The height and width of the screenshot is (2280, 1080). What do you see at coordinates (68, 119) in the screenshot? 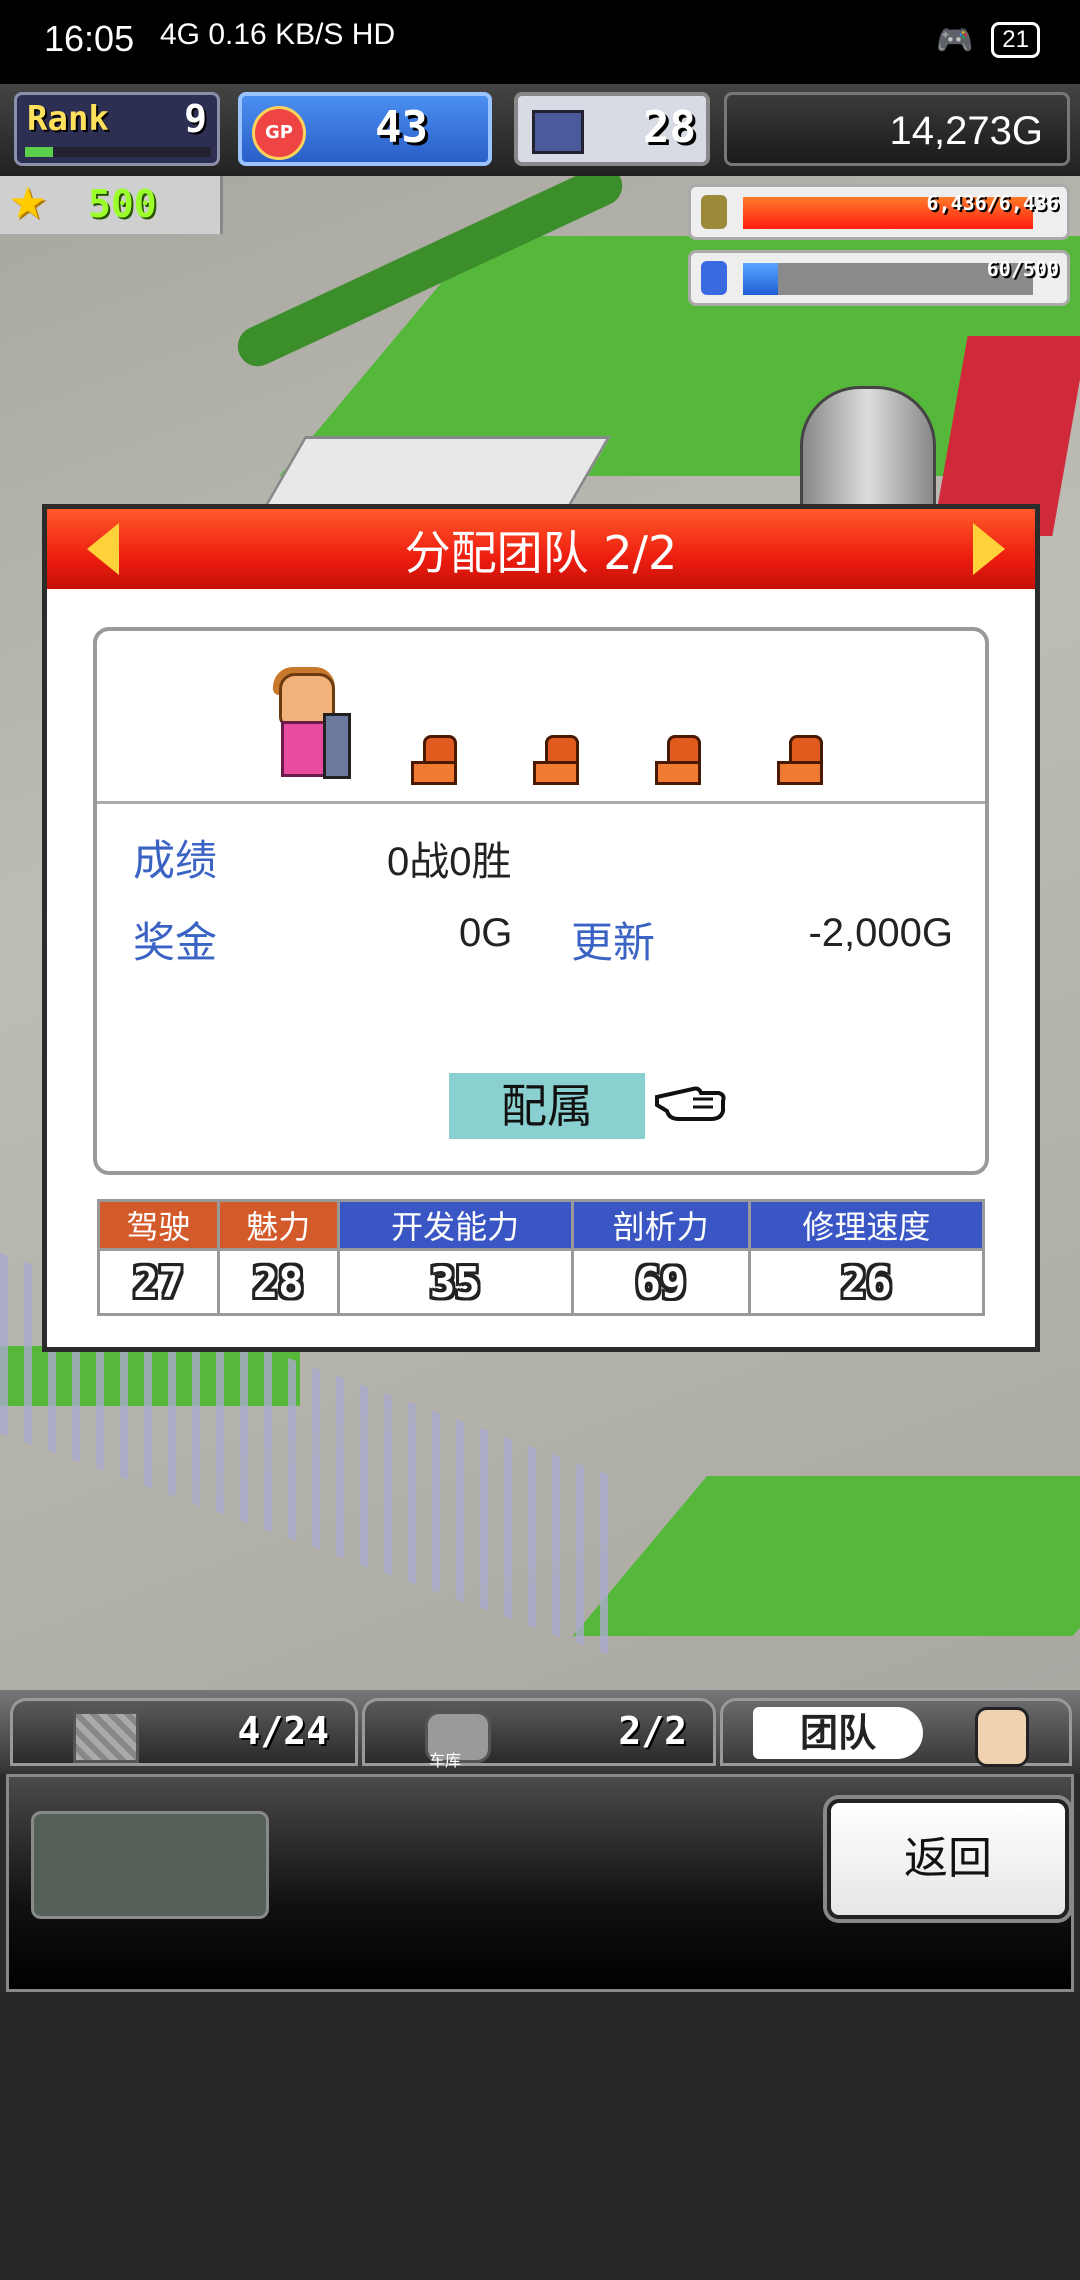
I see `rank-label: Rank` at bounding box center [68, 119].